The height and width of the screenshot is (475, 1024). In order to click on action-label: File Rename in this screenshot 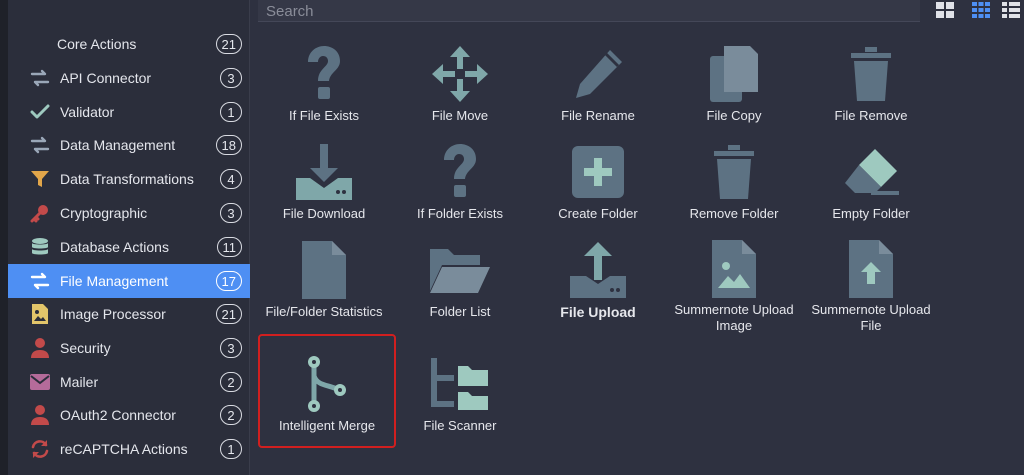, I will do `click(598, 115)`.